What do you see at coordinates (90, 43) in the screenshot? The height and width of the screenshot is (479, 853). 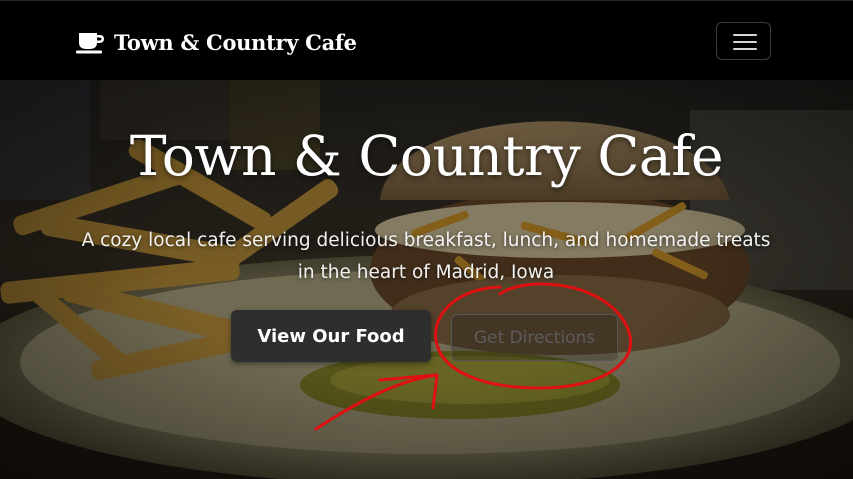 I see `coffee-cup-icon` at bounding box center [90, 43].